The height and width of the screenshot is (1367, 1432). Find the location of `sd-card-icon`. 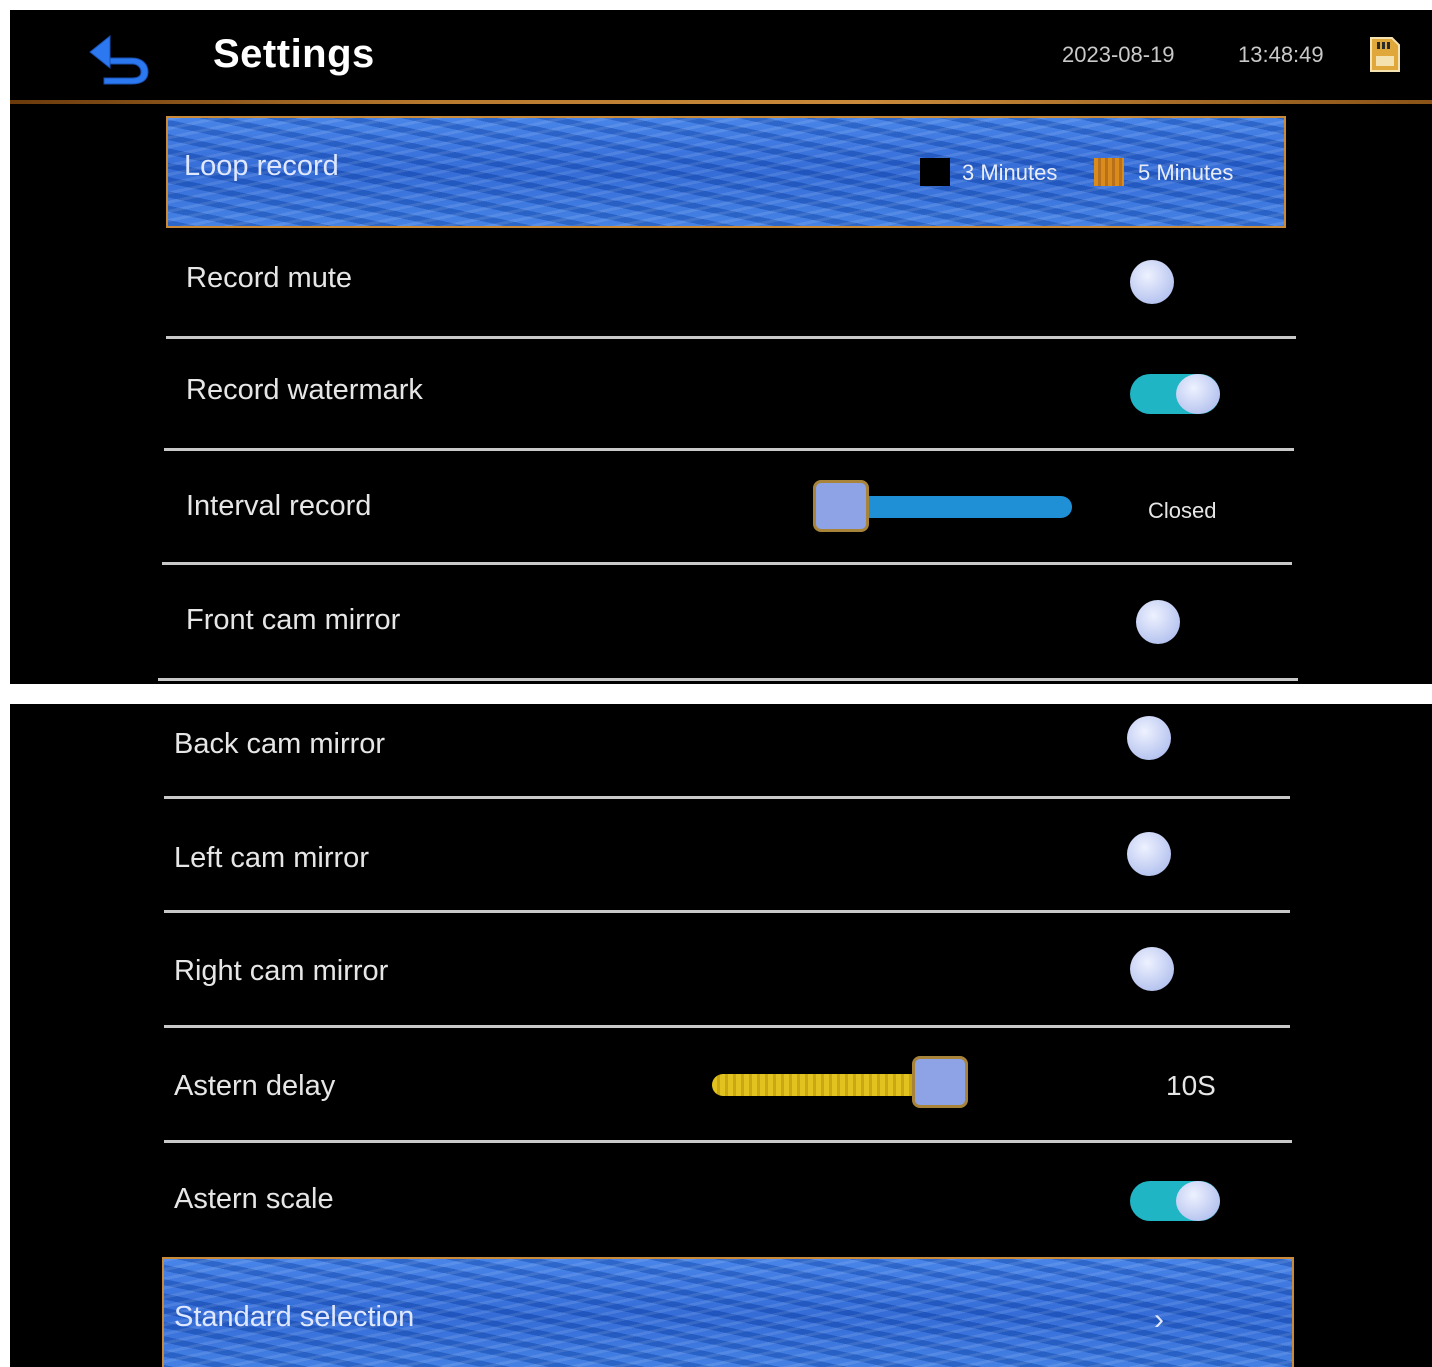

sd-card-icon is located at coordinates (1385, 54).